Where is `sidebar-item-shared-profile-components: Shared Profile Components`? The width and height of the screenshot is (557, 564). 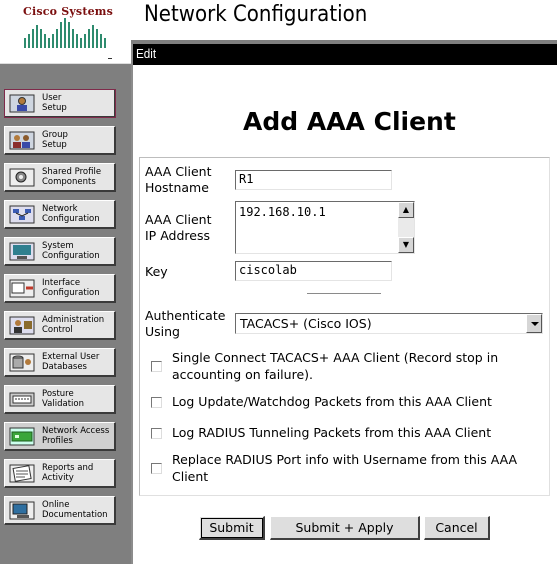 sidebar-item-shared-profile-components: Shared Profile Components is located at coordinates (60, 177).